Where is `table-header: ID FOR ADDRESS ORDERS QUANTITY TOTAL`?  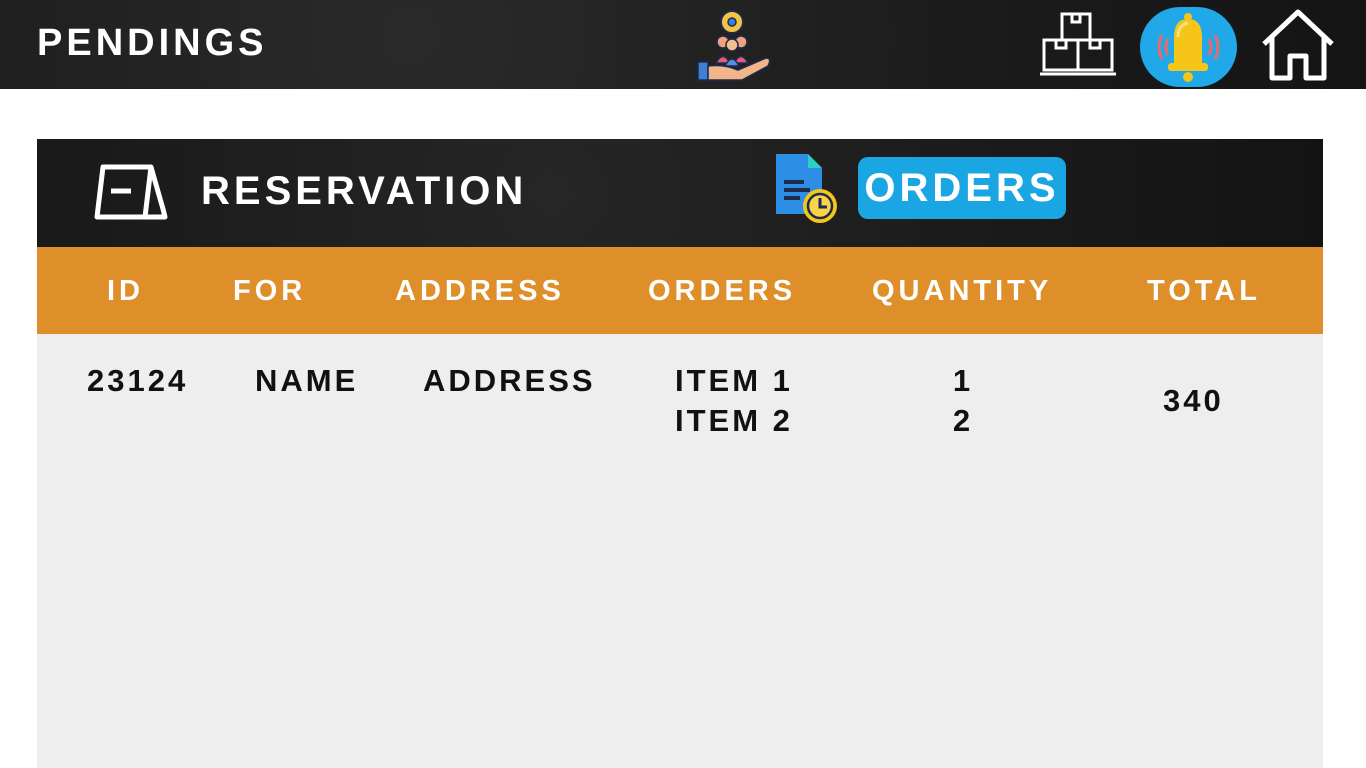 table-header: ID FOR ADDRESS ORDERS QUANTITY TOTAL is located at coordinates (680, 290).